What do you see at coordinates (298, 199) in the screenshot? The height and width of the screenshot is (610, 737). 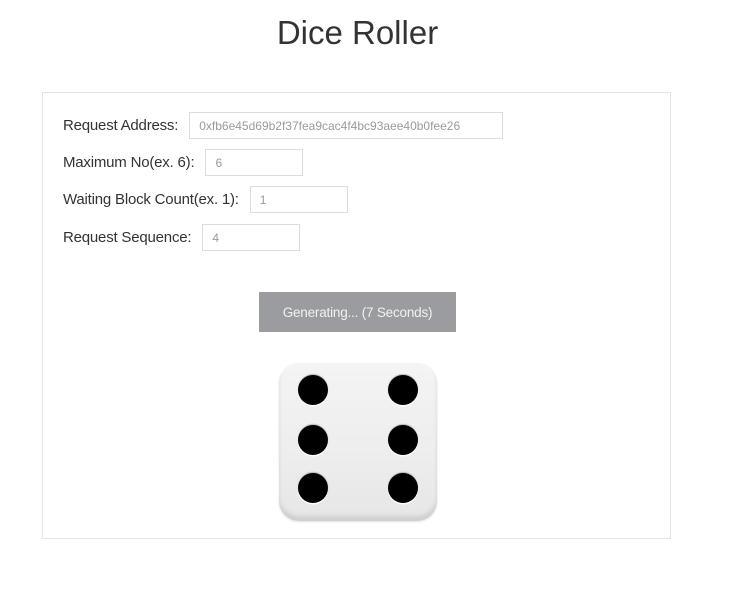 I see `waiting-block-count-input` at bounding box center [298, 199].